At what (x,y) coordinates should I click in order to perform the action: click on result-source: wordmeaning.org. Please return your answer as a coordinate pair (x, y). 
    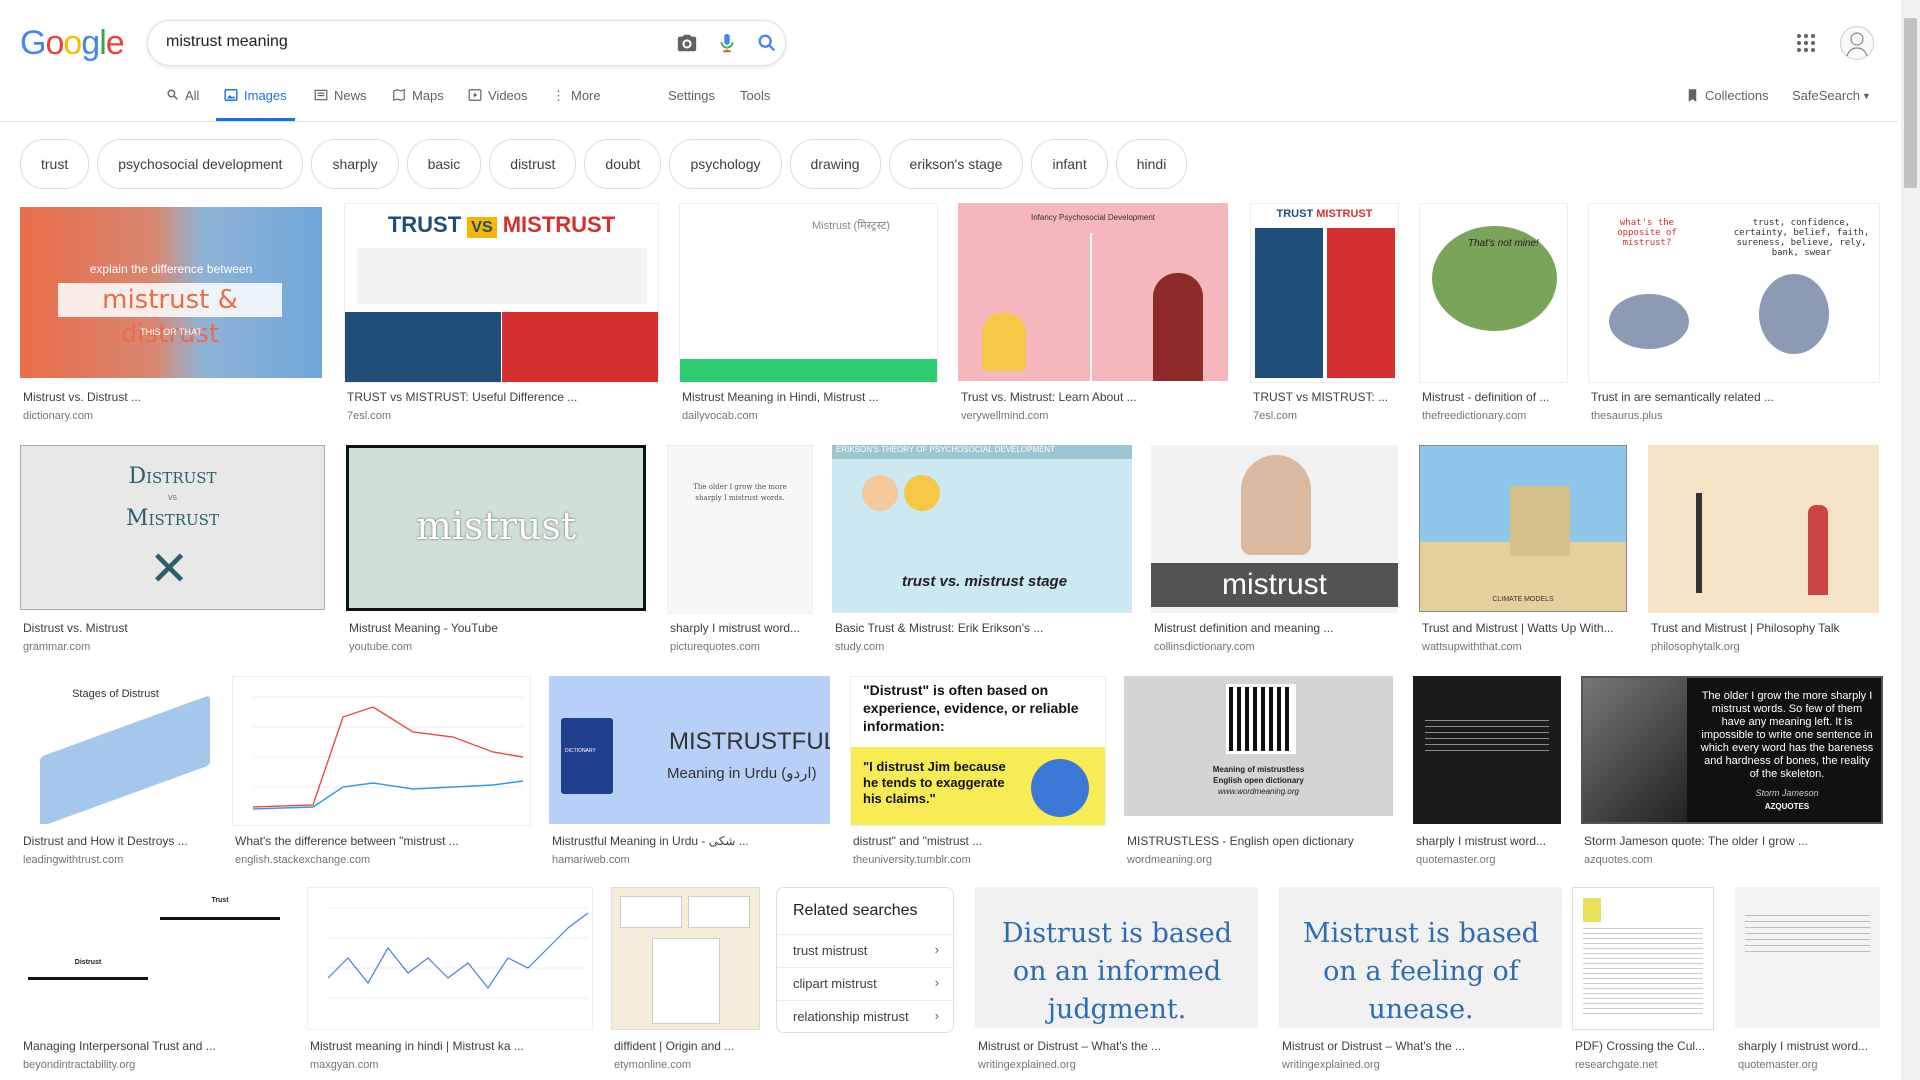
    Looking at the image, I should click on (1169, 860).